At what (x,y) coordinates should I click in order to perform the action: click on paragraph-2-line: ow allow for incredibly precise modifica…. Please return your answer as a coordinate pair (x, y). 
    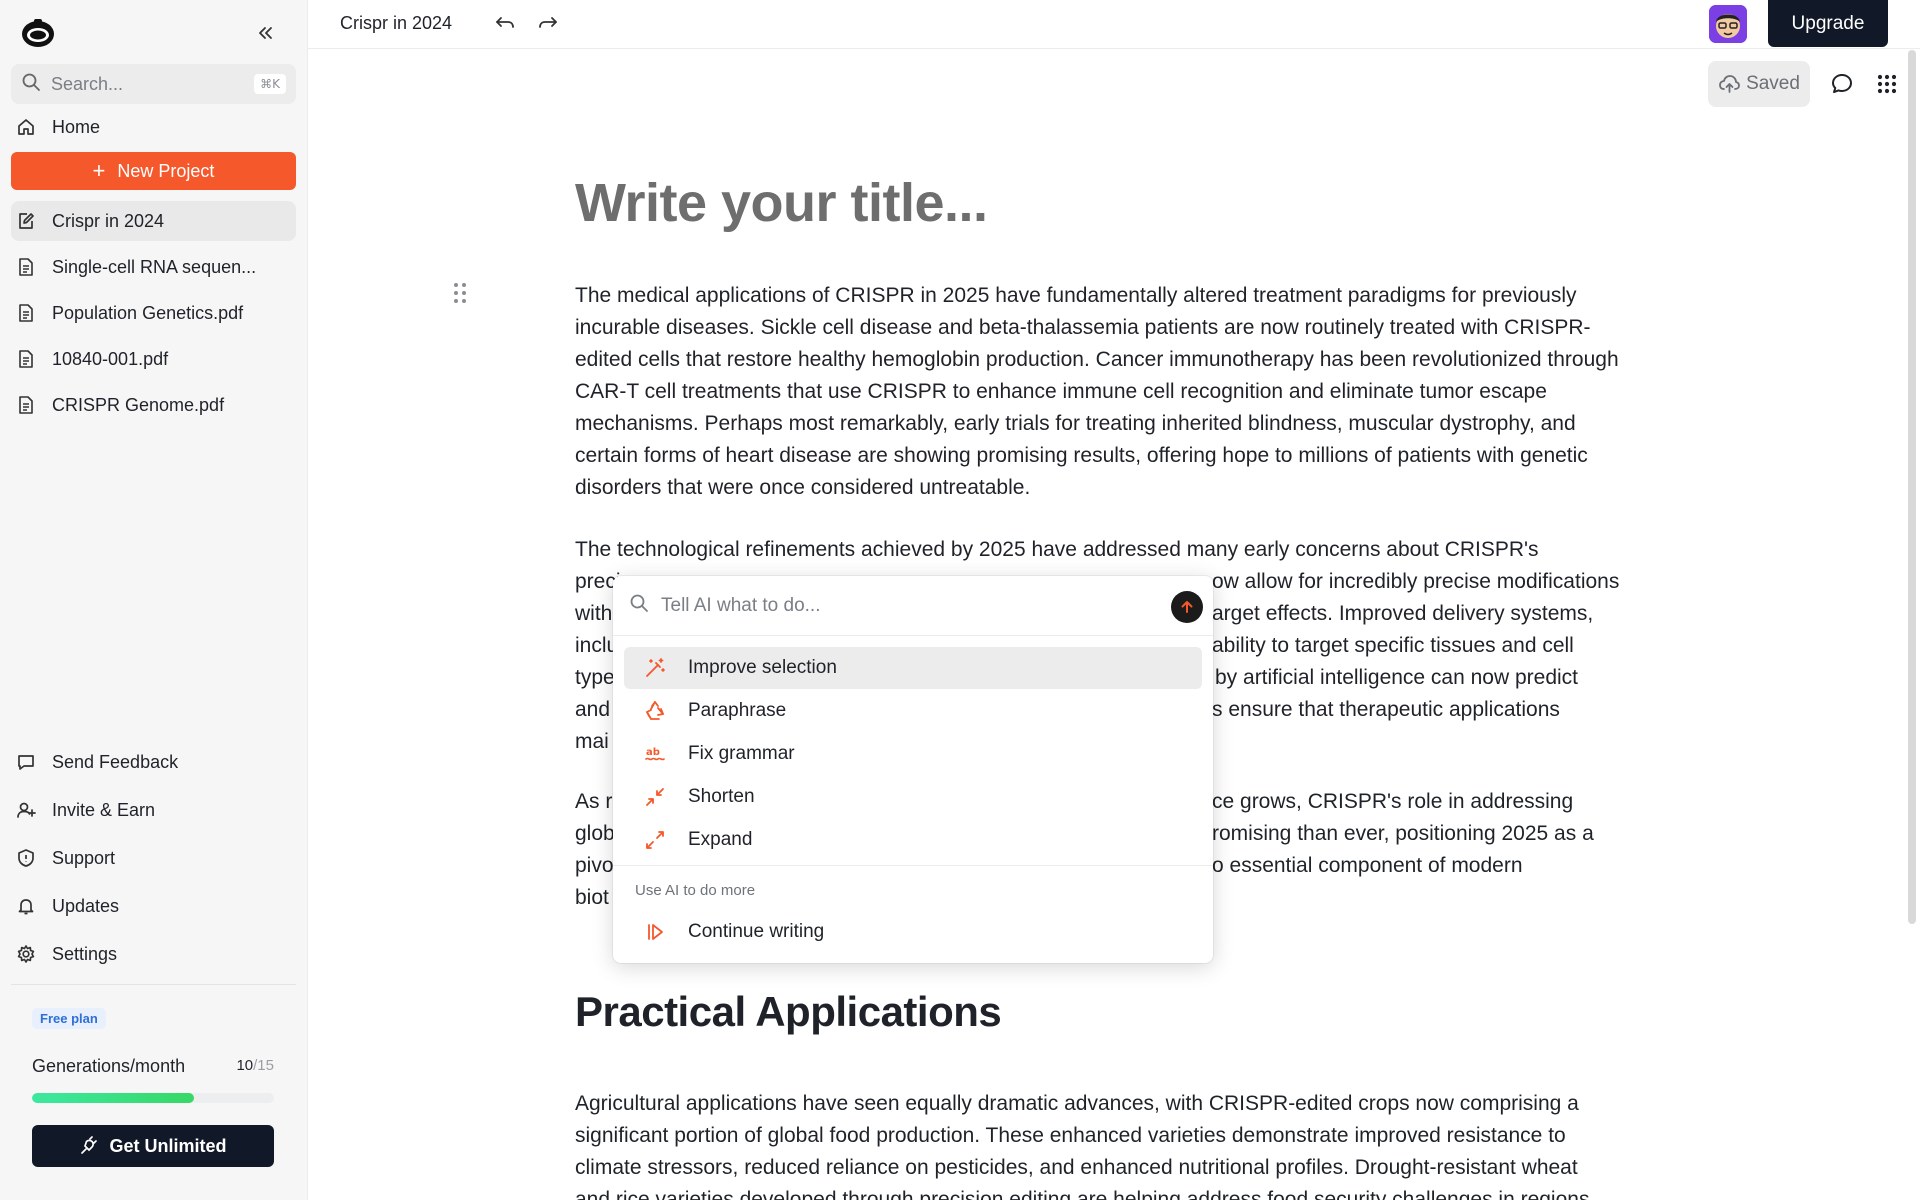
    Looking at the image, I should click on (1442, 582).